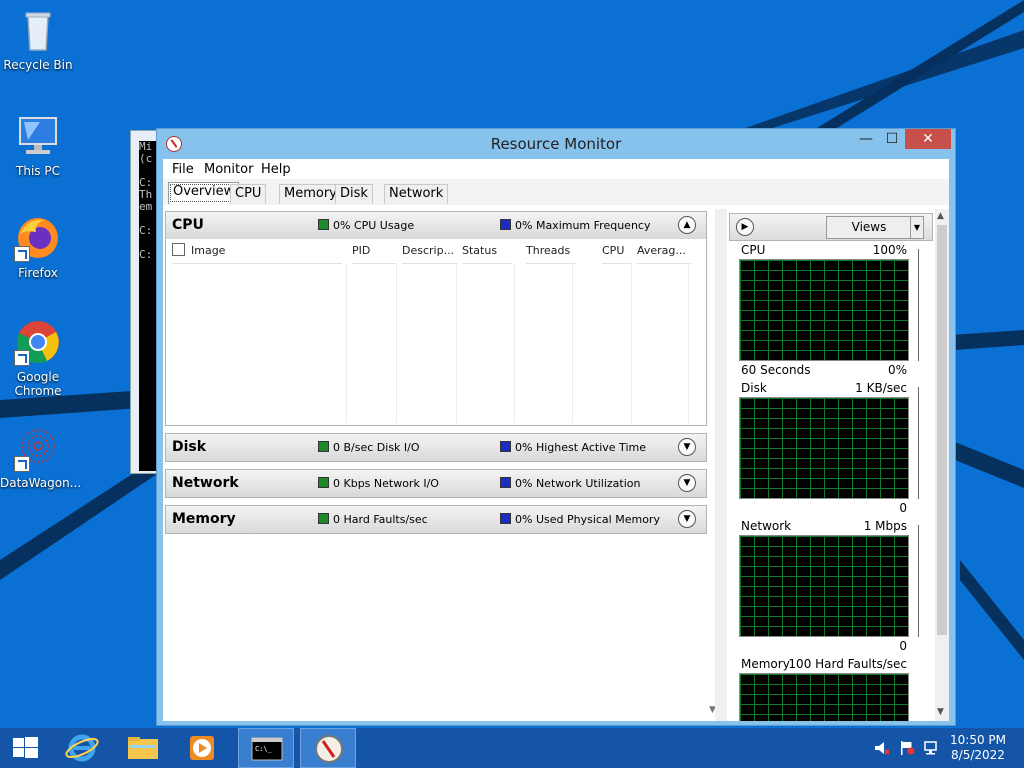 Image resolution: width=1024 pixels, height=772 pixels. Describe the element at coordinates (38, 273) in the screenshot. I see `desktop-icon-label: Firefox` at that location.